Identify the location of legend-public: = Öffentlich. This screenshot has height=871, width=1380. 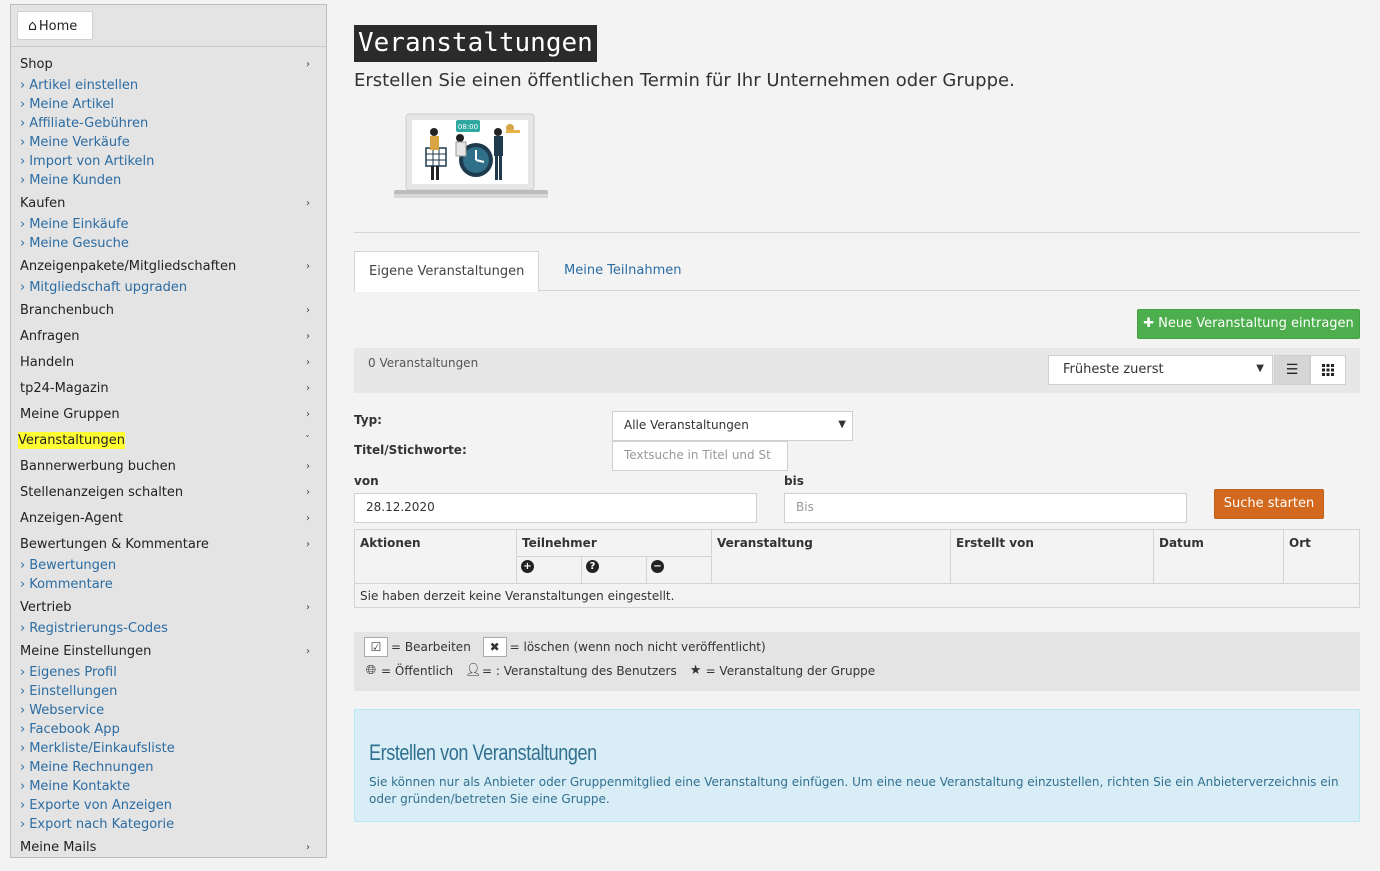
(417, 670).